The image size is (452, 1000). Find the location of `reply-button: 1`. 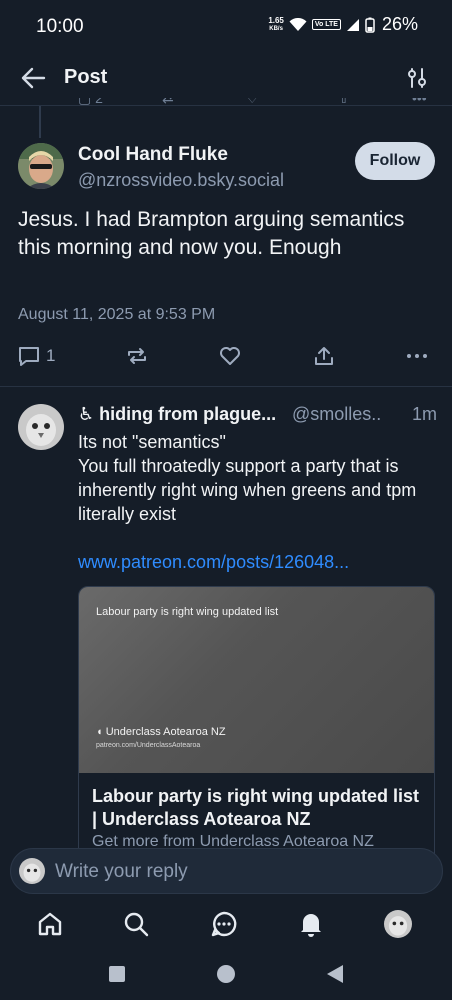

reply-button: 1 is located at coordinates (36, 356).